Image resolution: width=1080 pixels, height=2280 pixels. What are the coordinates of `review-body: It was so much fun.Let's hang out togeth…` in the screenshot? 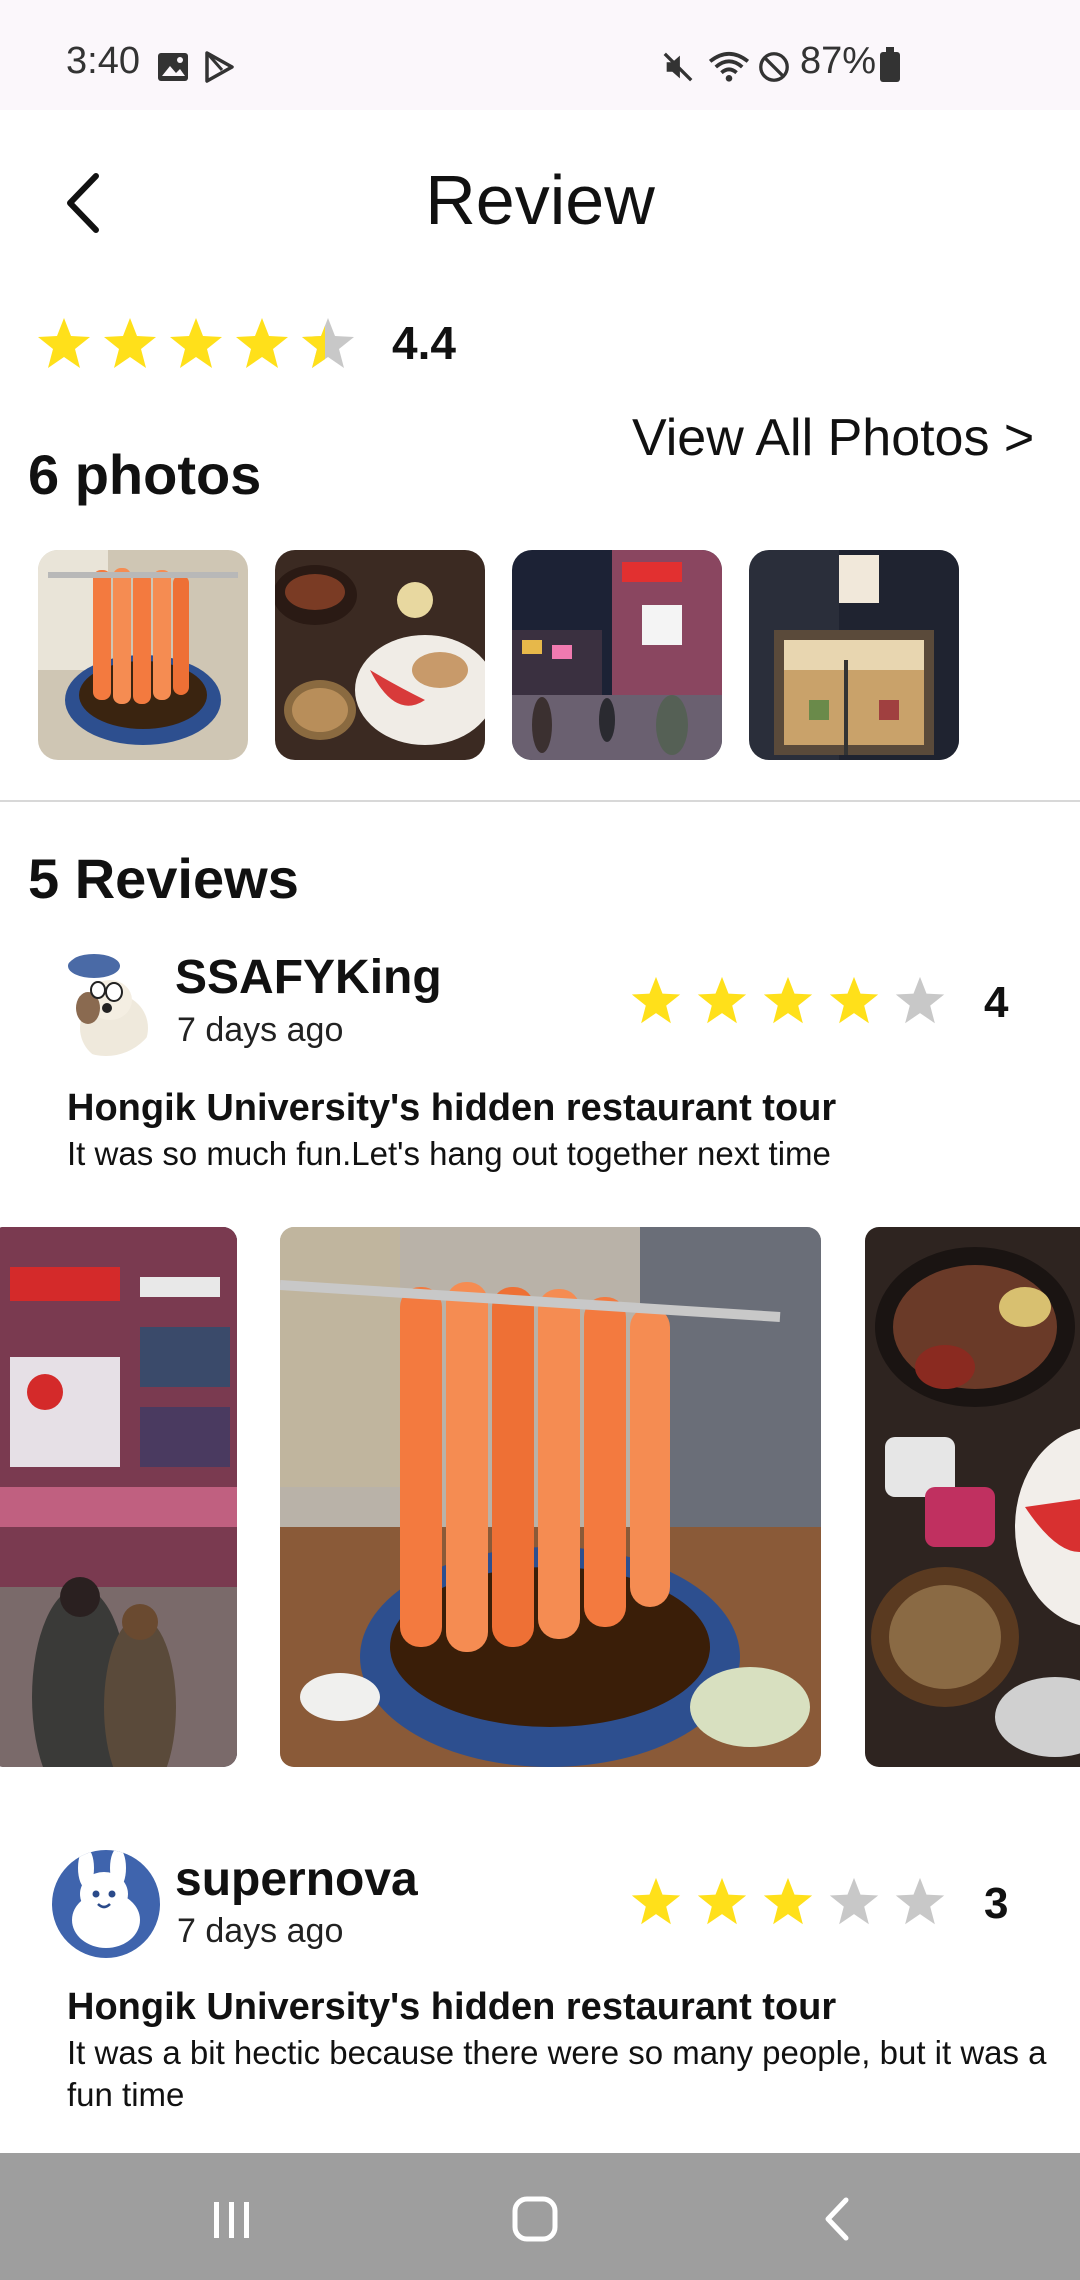 It's located at (449, 1153).